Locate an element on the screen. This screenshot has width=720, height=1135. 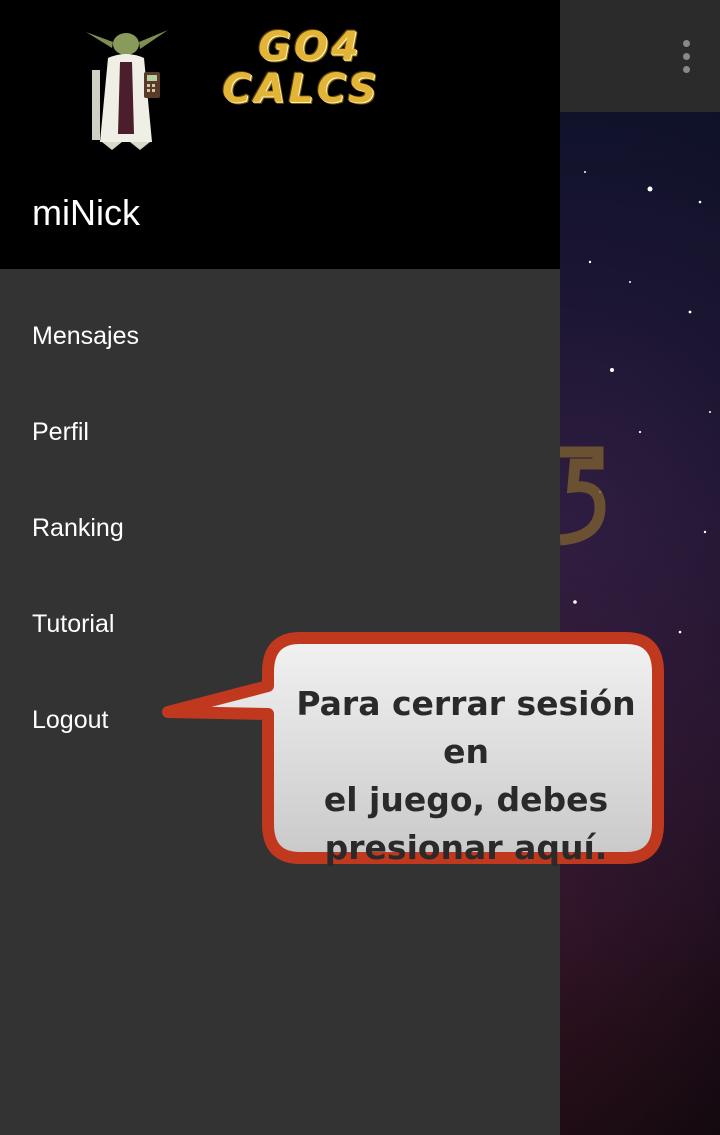
logo-line-2: CALCS is located at coordinates (301, 89).